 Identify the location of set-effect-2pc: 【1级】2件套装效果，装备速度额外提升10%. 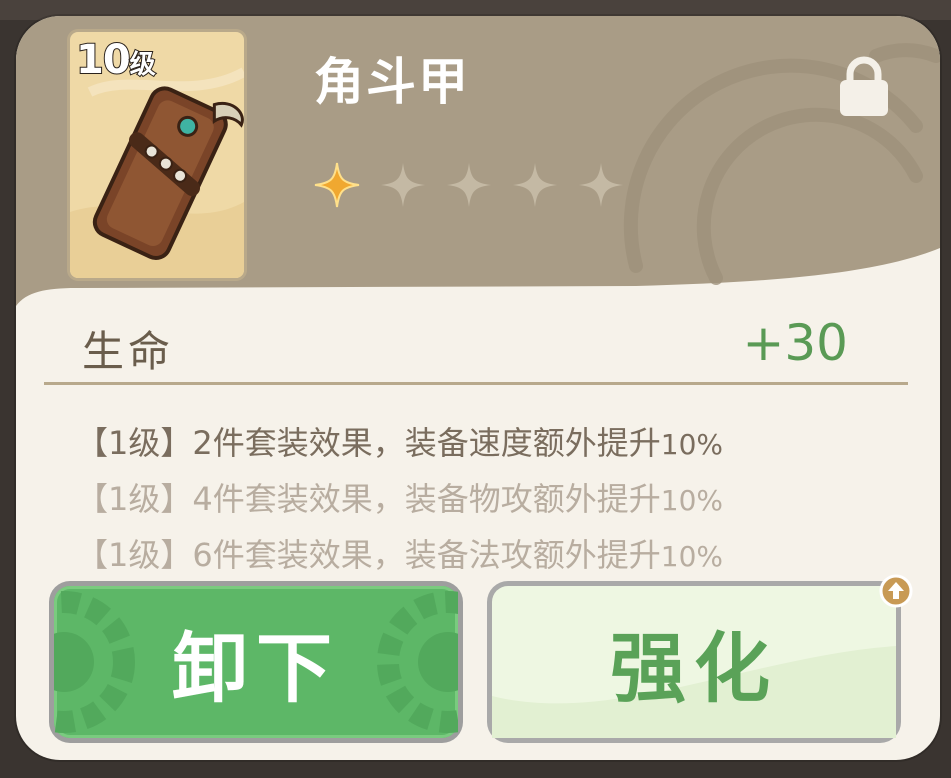
(399, 443).